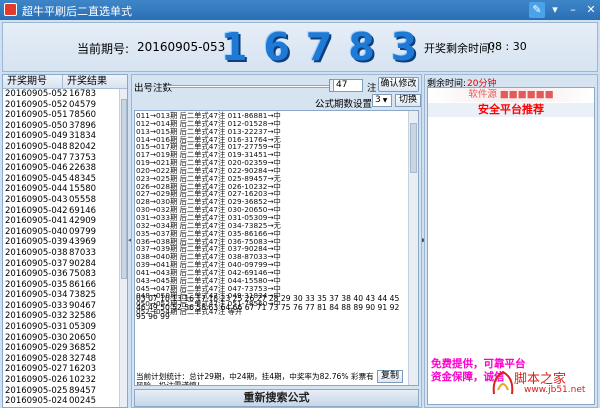  I want to click on result-cell: 89457, so click(83, 390).